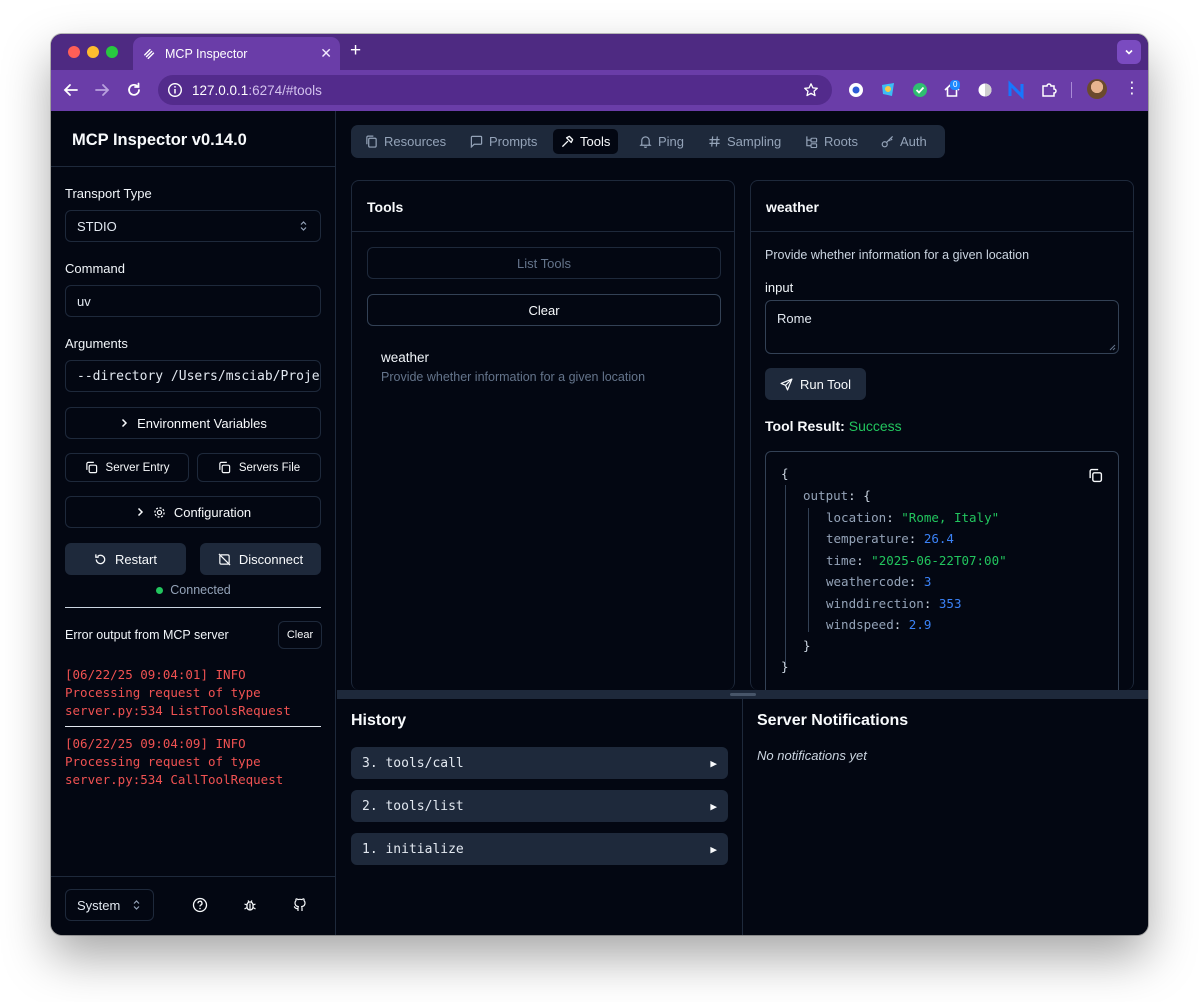 Image resolution: width=1199 pixels, height=1002 pixels. I want to click on list-tools-button: List Tools, so click(544, 263).